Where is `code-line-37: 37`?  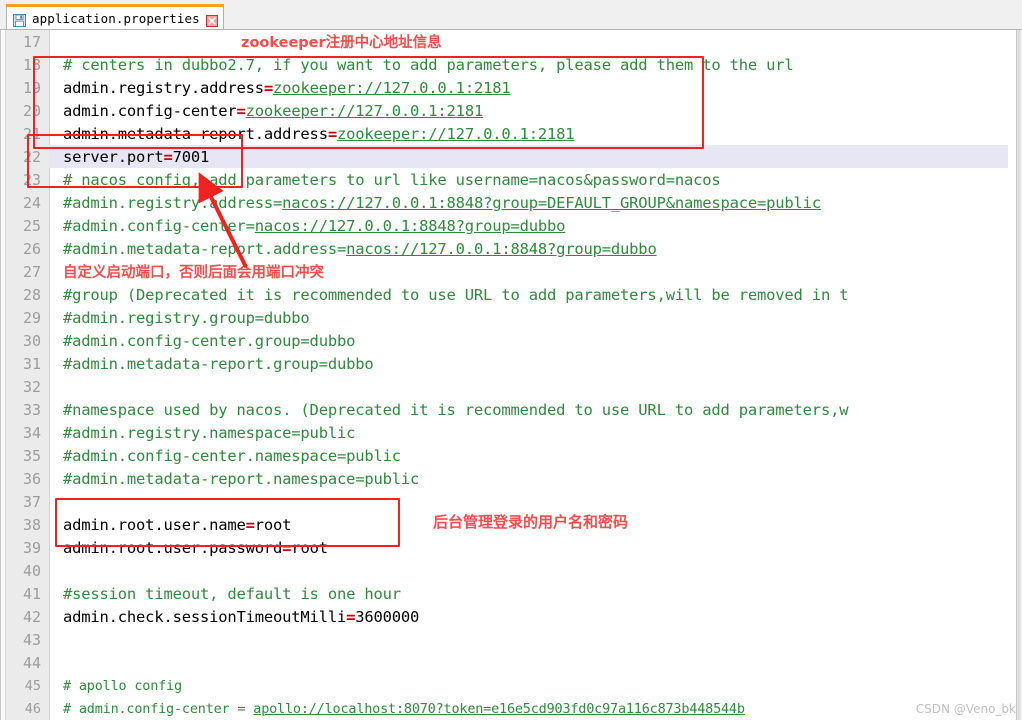
code-line-37: 37 is located at coordinates (511, 501).